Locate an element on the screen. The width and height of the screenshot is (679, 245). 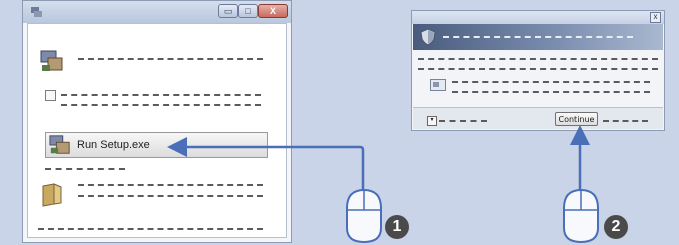
folder-icon is located at coordinates (52, 195).